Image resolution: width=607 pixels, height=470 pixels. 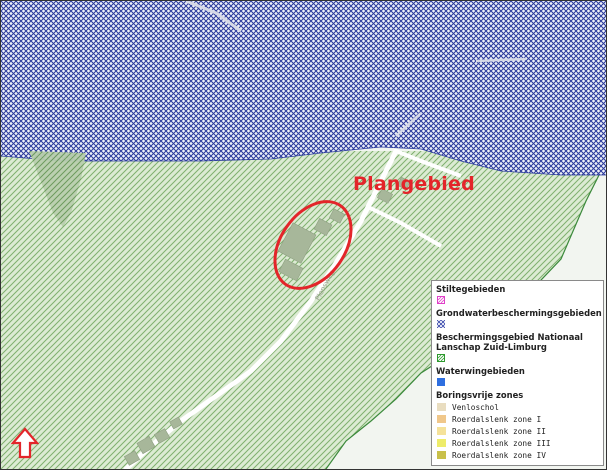 I want to click on legend-grondwater-title: Grondwaterbeschermingsgebieden, so click(x=519, y=313).